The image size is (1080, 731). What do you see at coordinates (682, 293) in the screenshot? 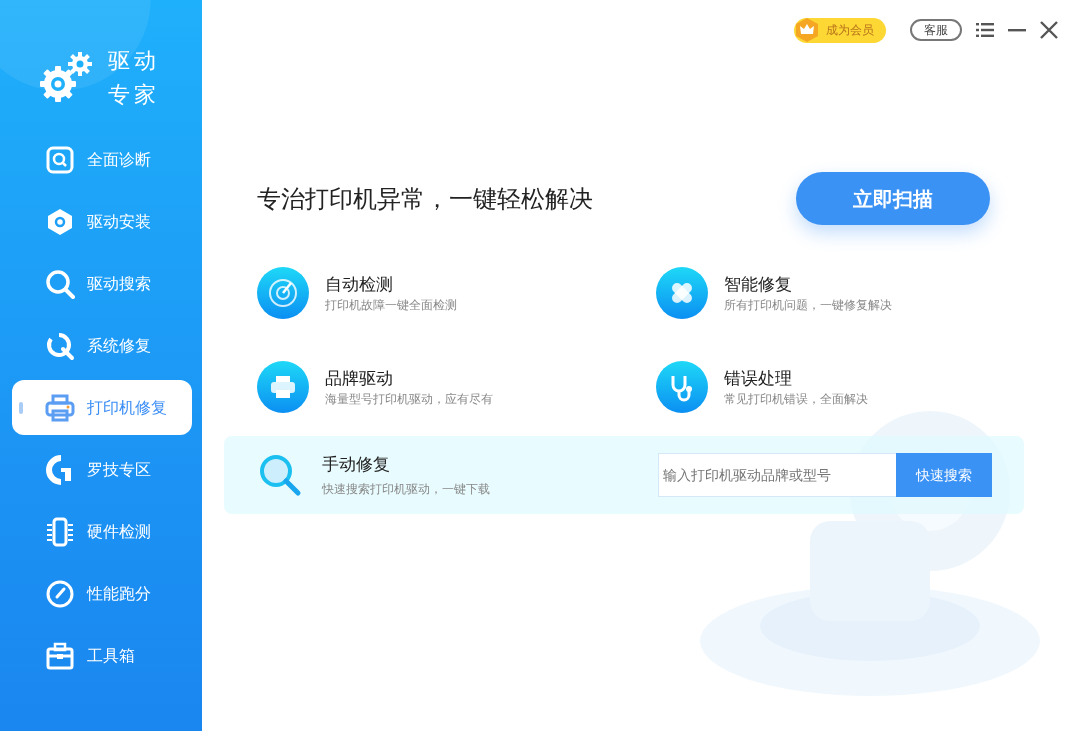
I see `bandage-icon` at bounding box center [682, 293].